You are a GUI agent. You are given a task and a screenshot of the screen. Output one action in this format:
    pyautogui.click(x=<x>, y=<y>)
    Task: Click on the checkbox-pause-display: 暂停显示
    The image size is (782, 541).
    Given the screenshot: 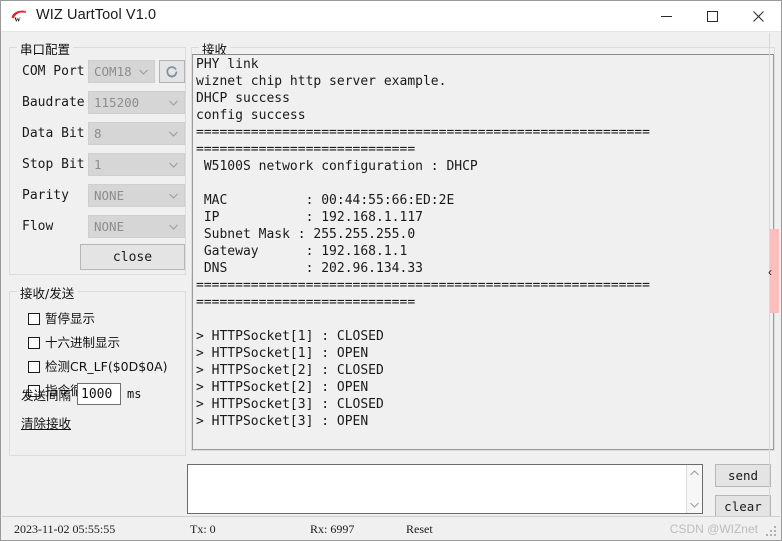 What is the action you would take?
    pyautogui.click(x=61, y=318)
    